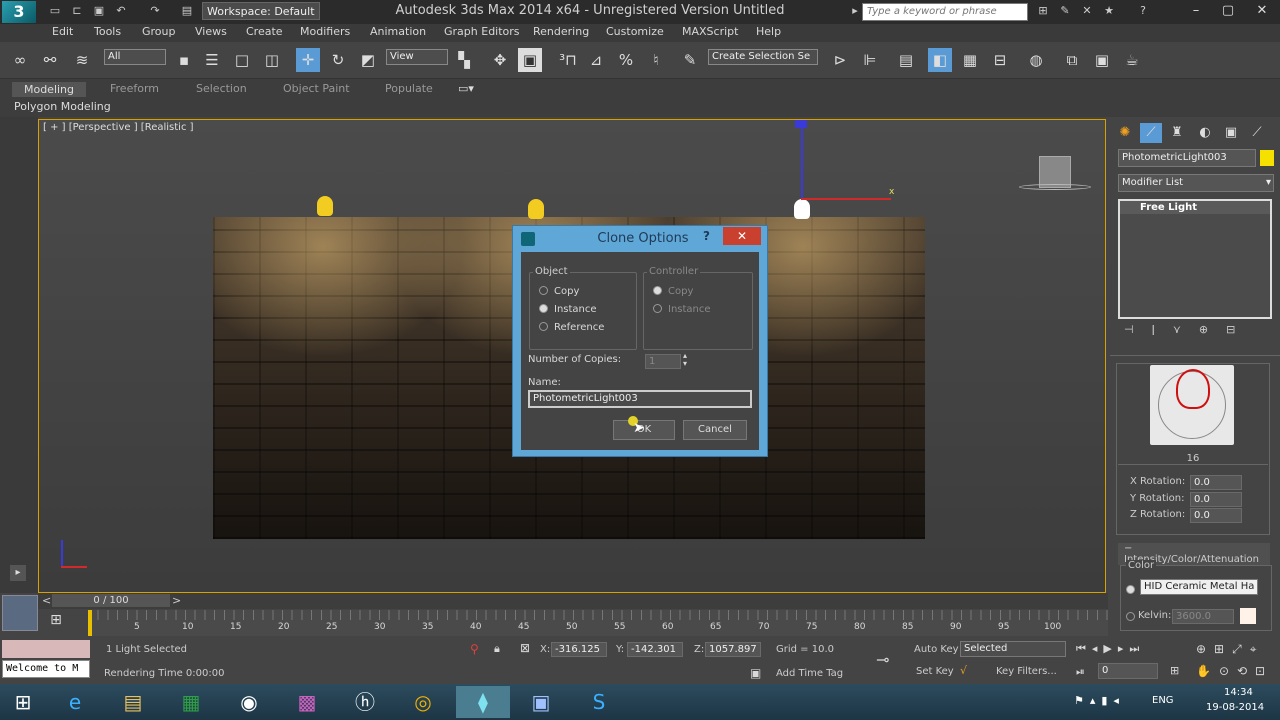 The width and height of the screenshot is (1280, 720). Describe the element at coordinates (935, 671) in the screenshot. I see `set-key-button: Set Key` at that location.